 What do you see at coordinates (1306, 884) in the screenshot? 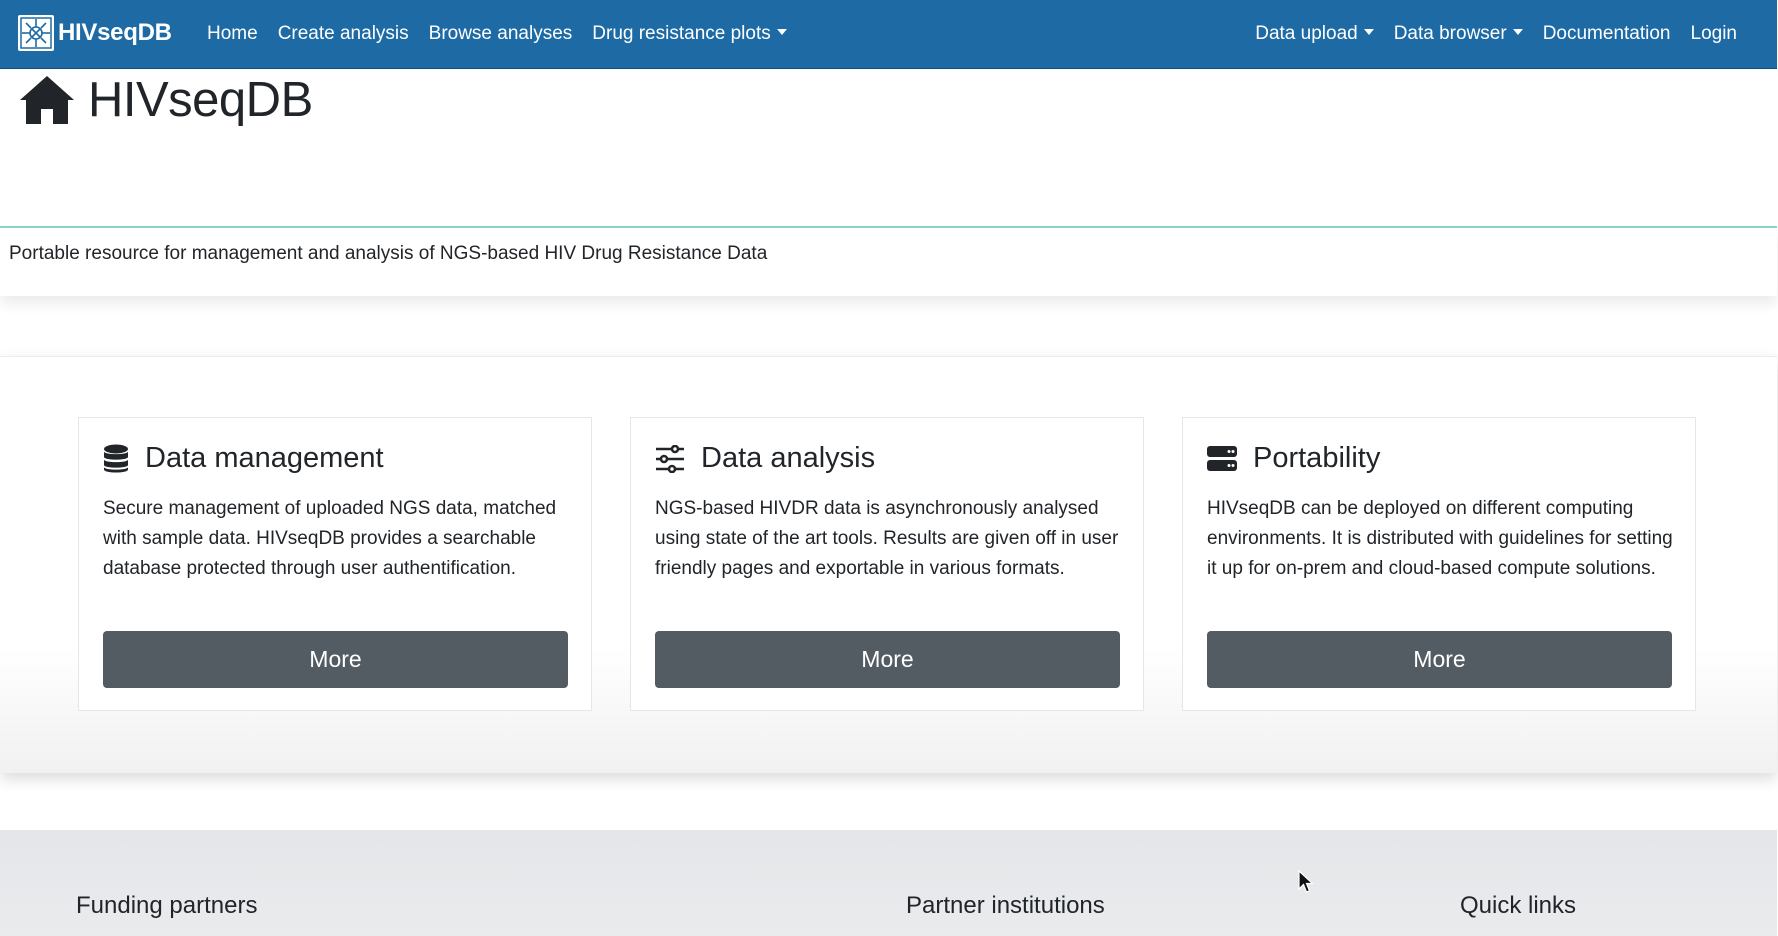
I see `mouse-pointer-icon` at bounding box center [1306, 884].